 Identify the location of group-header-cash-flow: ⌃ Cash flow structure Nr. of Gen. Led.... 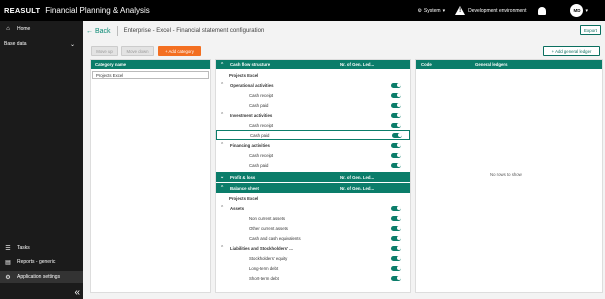
(313, 64).